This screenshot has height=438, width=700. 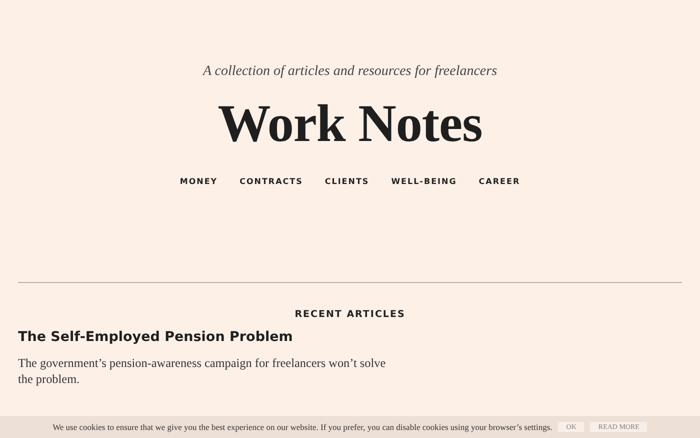 What do you see at coordinates (350, 337) in the screenshot?
I see `article-title: The Self-Employed Pension Problem` at bounding box center [350, 337].